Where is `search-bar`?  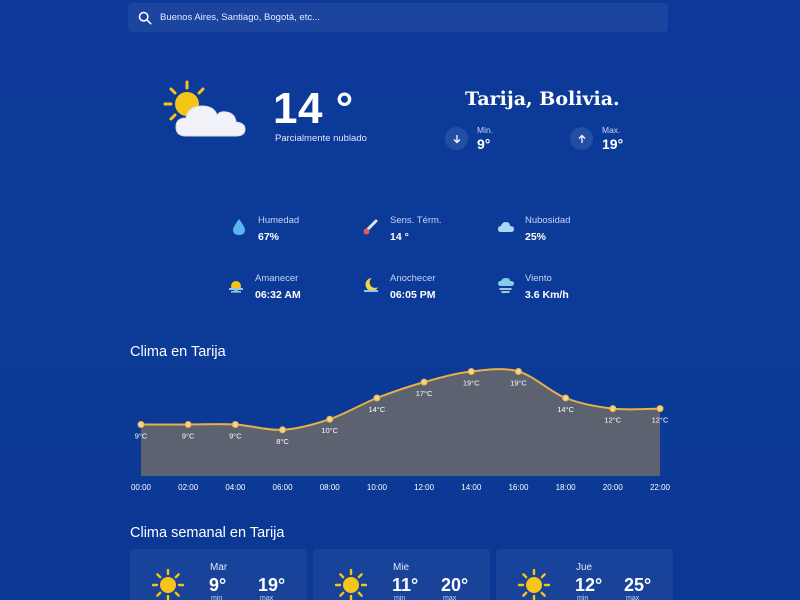
search-bar is located at coordinates (398, 17).